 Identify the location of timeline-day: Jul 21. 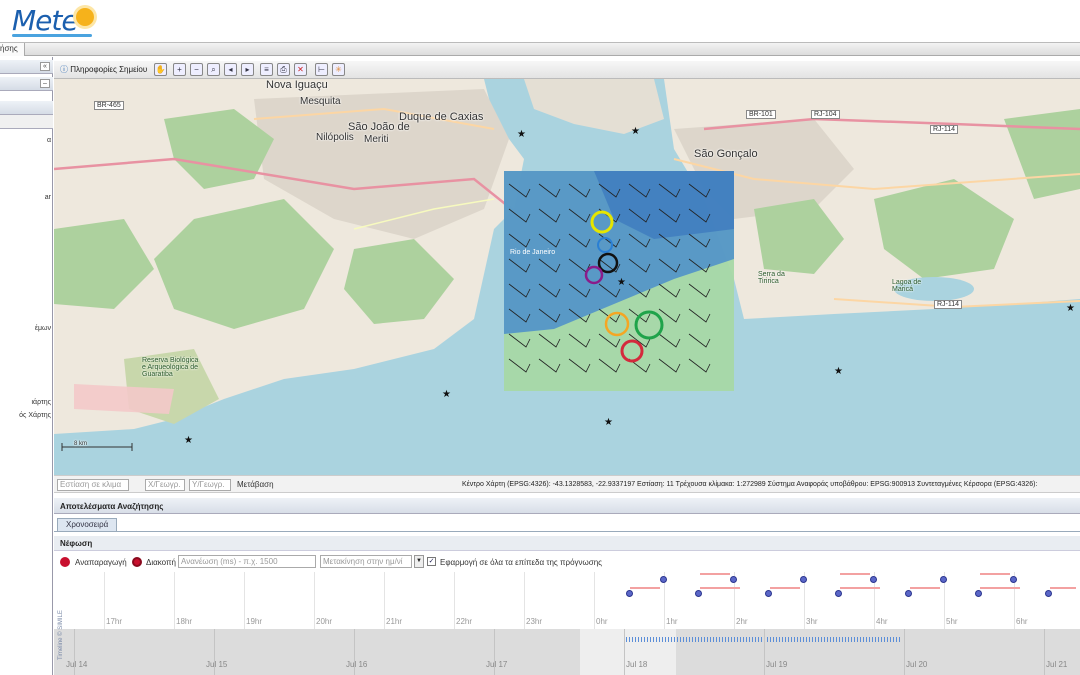
(1057, 664).